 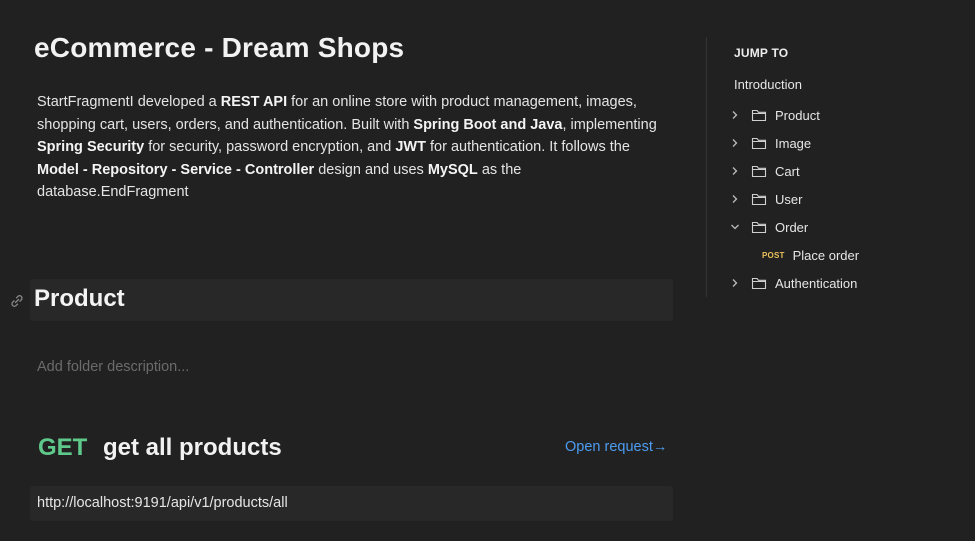 What do you see at coordinates (129, 102) in the screenshot?
I see `intro-text-segment: StartFragmentI developed a` at bounding box center [129, 102].